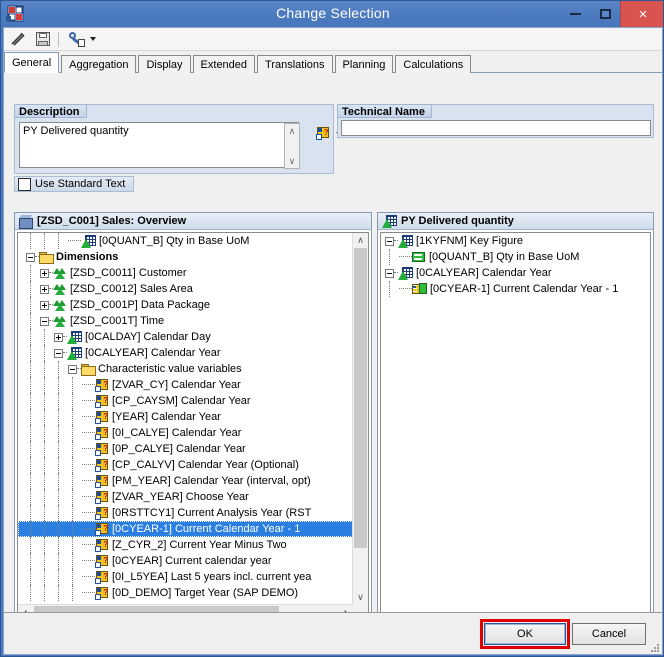 This screenshot has height=657, width=664. I want to click on tab-extended: Extended, so click(224, 64).